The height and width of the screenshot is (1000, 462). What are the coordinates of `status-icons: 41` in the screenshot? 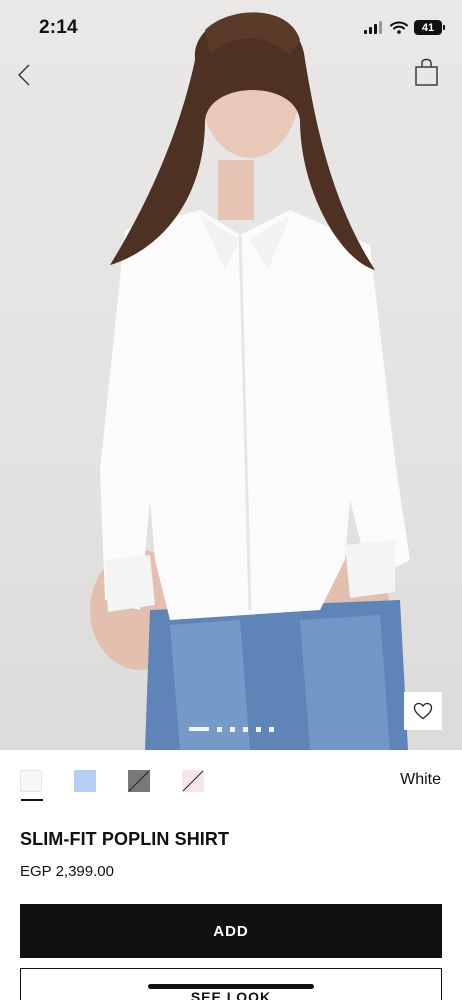 It's located at (404, 27).